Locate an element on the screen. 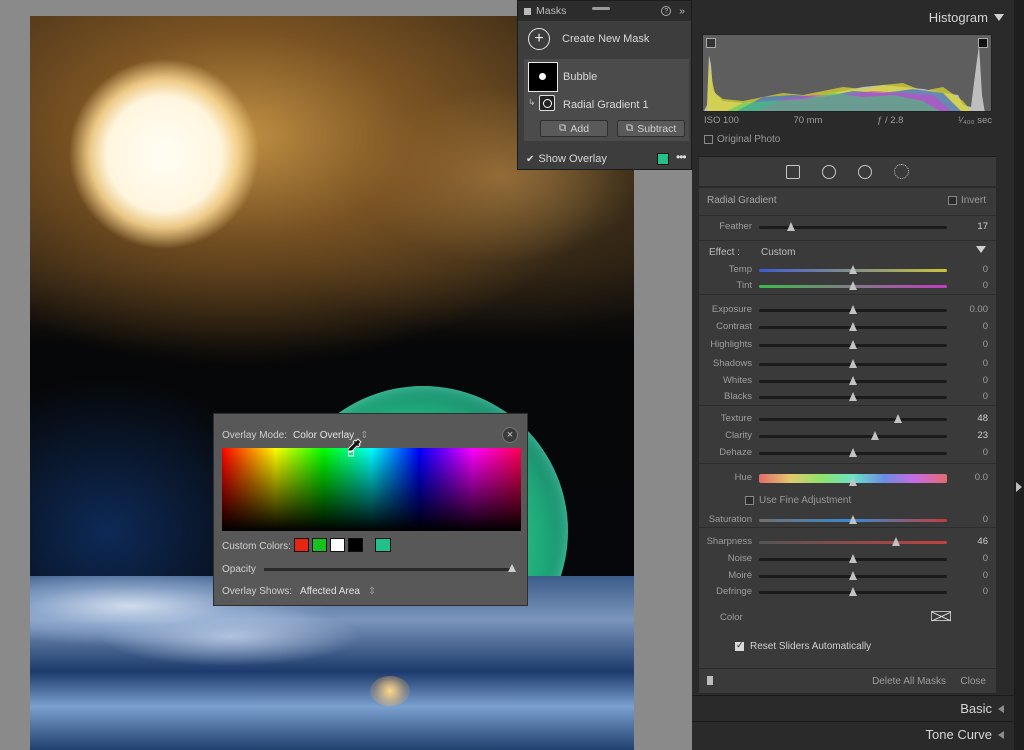 The image size is (1024, 750). texture-value: 48 is located at coordinates (982, 418).